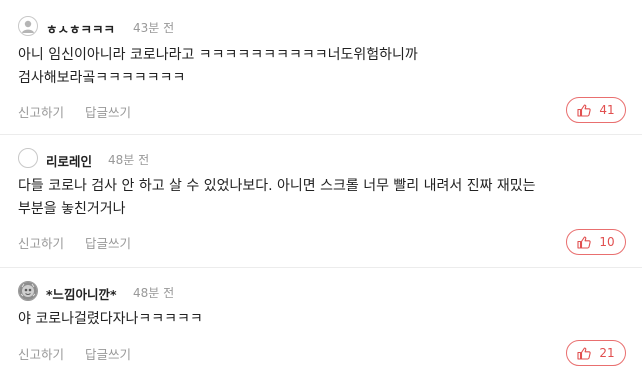 This screenshot has height=377, width=642. What do you see at coordinates (596, 353) in the screenshot?
I see `like-button: 21` at bounding box center [596, 353].